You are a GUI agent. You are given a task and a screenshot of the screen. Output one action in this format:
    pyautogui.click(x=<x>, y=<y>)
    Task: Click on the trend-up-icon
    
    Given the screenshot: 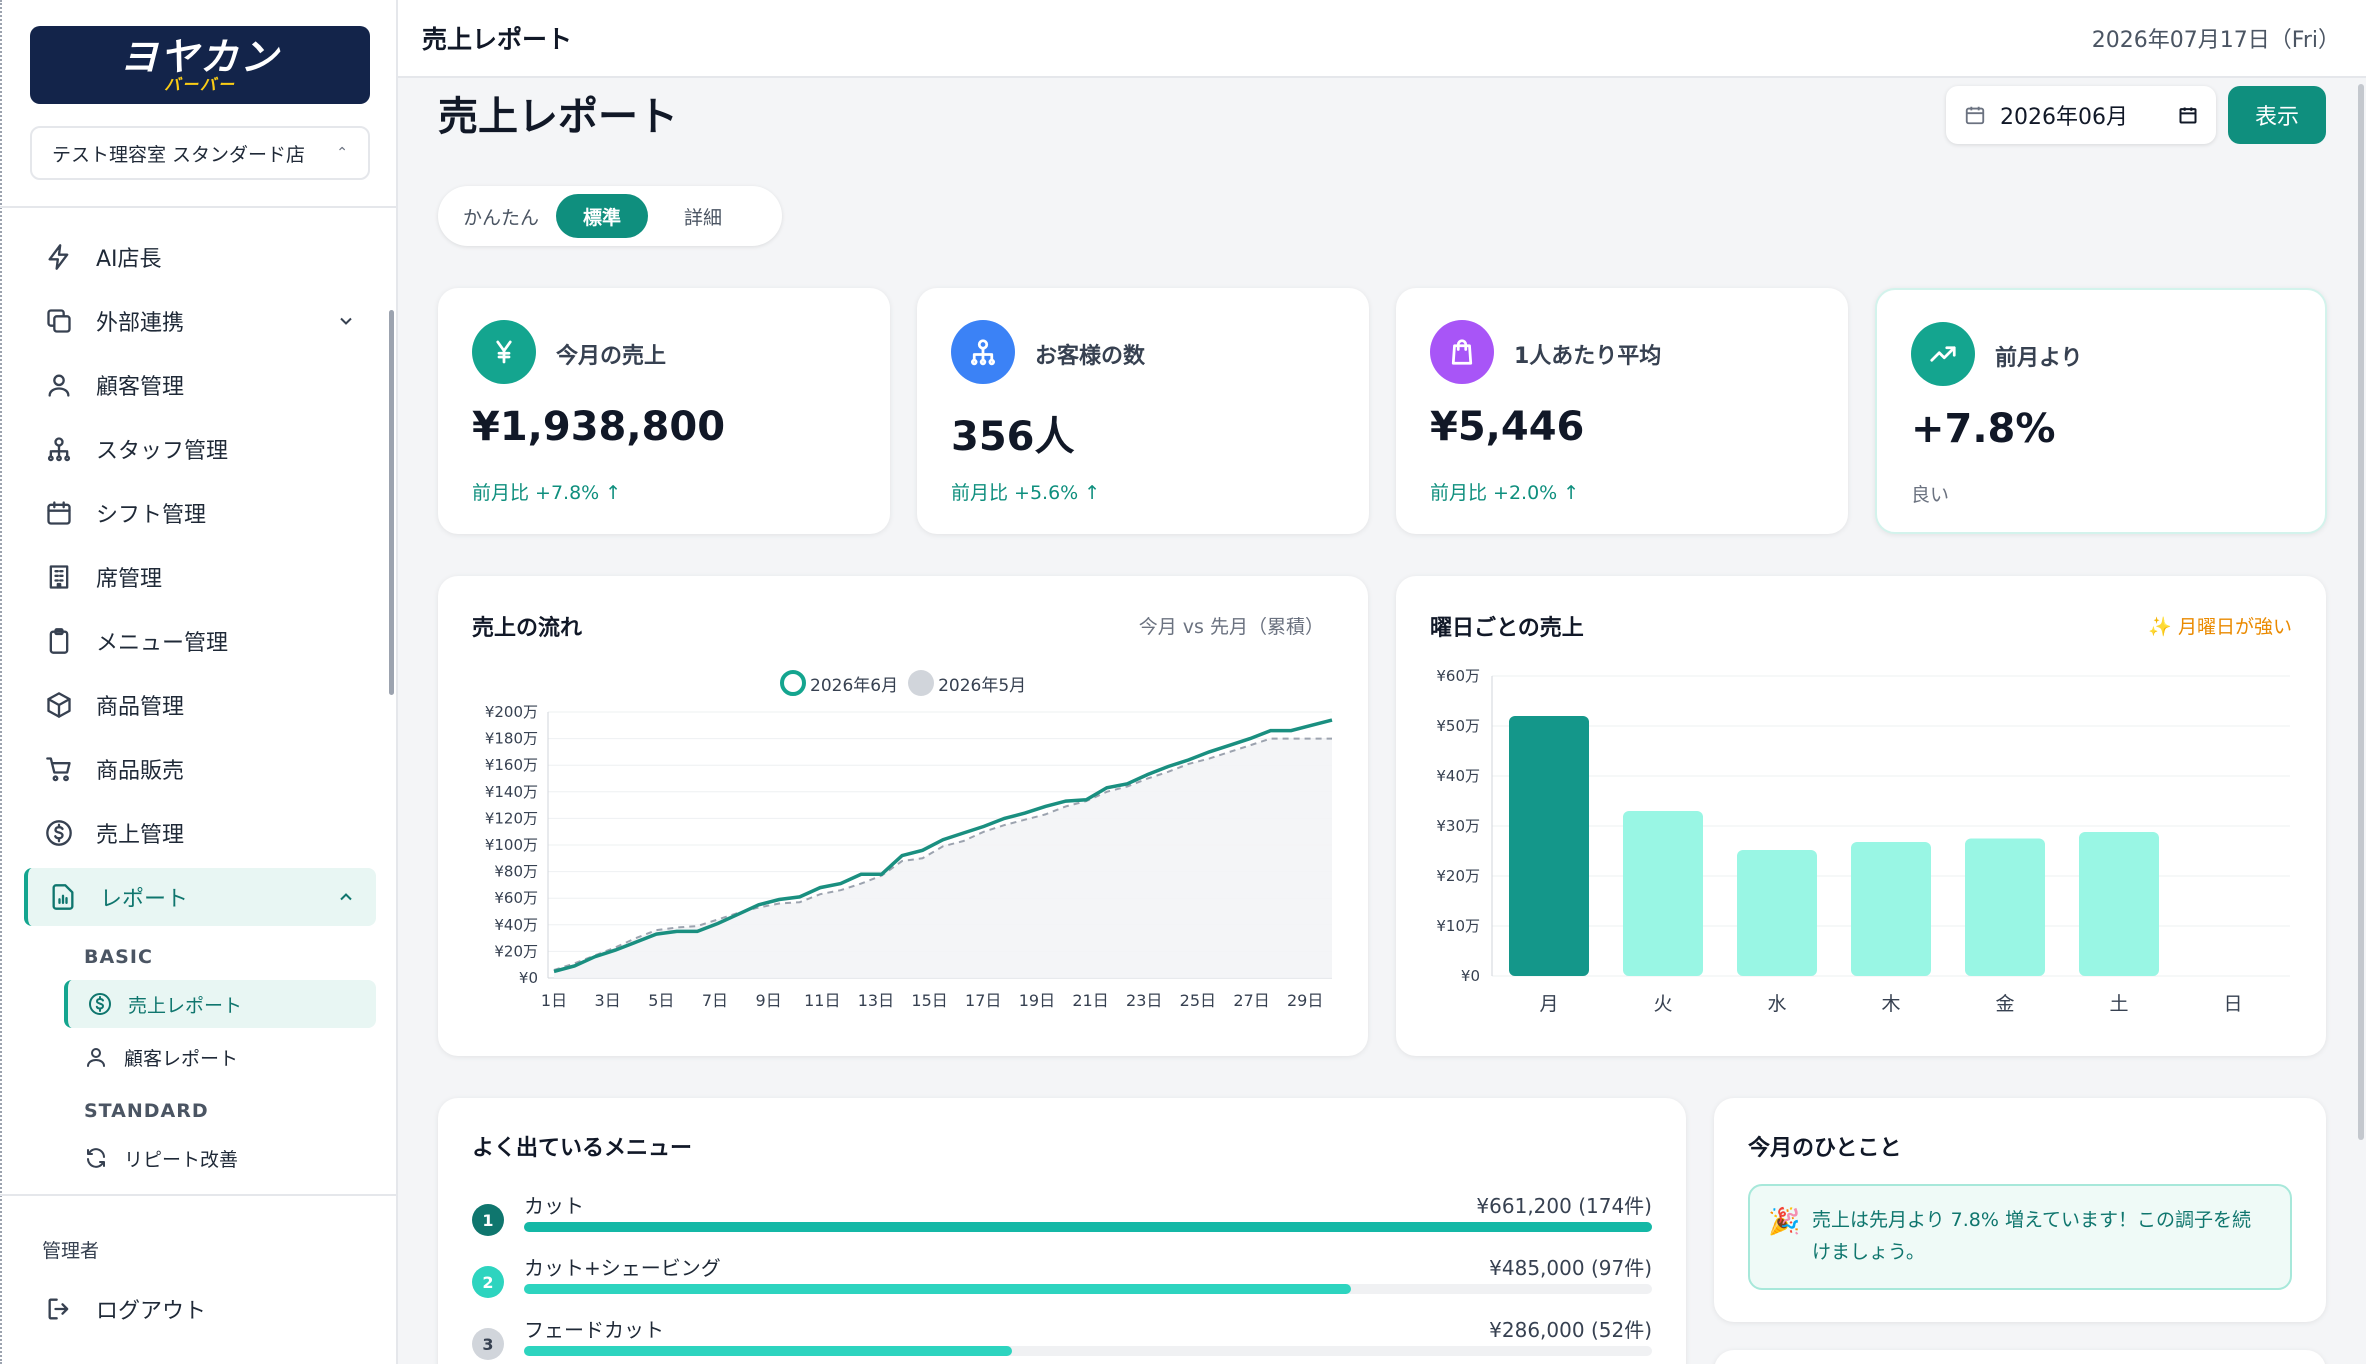 What is the action you would take?
    pyautogui.click(x=1943, y=354)
    